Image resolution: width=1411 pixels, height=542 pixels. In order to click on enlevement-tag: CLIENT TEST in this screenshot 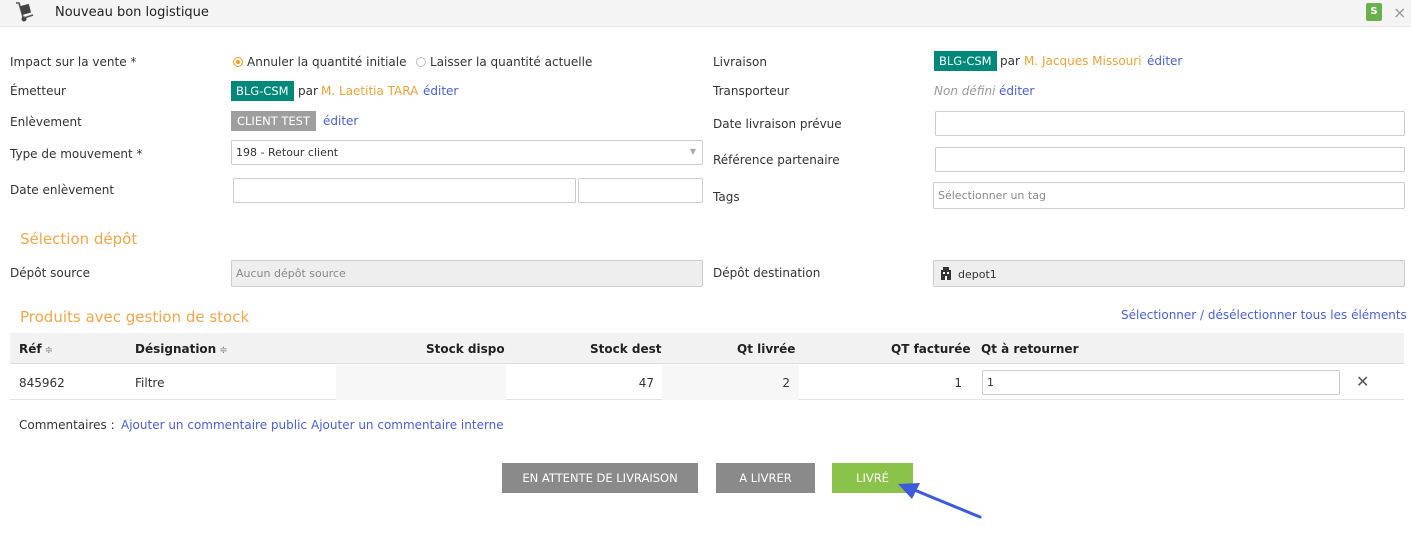, I will do `click(273, 121)`.